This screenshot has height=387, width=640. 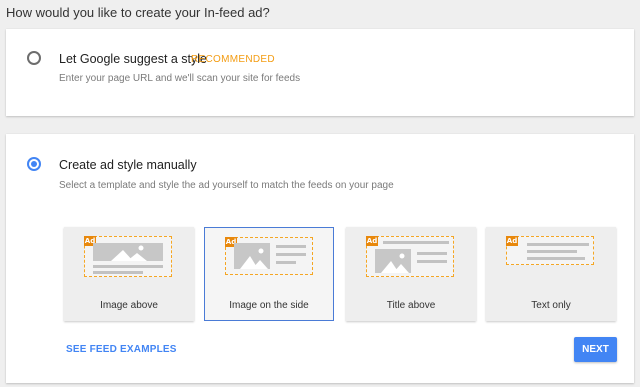 I want to click on template-image-above: Ad Image above, so click(x=129, y=274).